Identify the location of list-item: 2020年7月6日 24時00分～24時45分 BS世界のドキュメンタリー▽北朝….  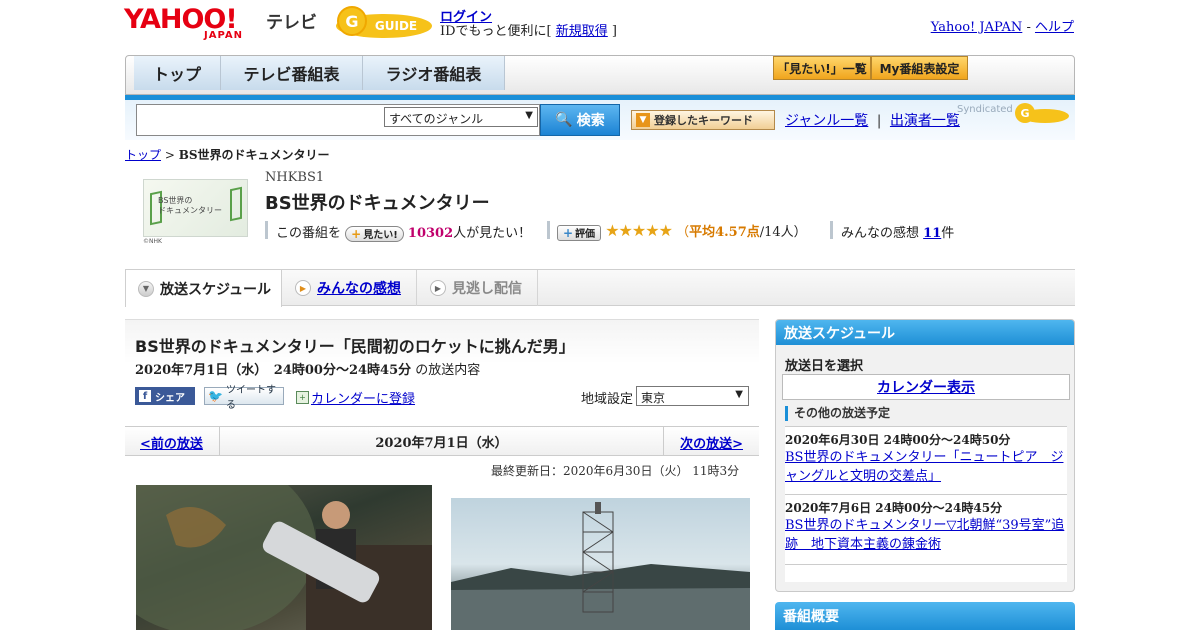
(926, 524).